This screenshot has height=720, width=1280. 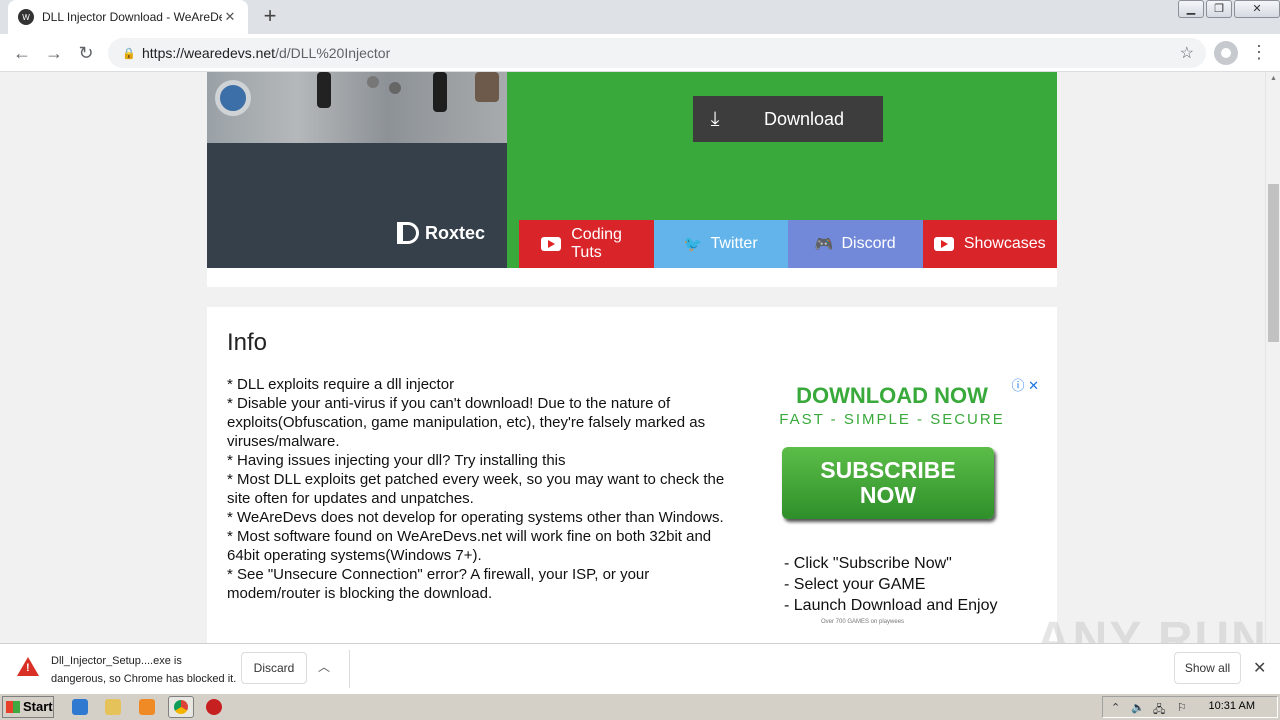 What do you see at coordinates (22, 53) in the screenshot?
I see `back-arrow-icon: ←` at bounding box center [22, 53].